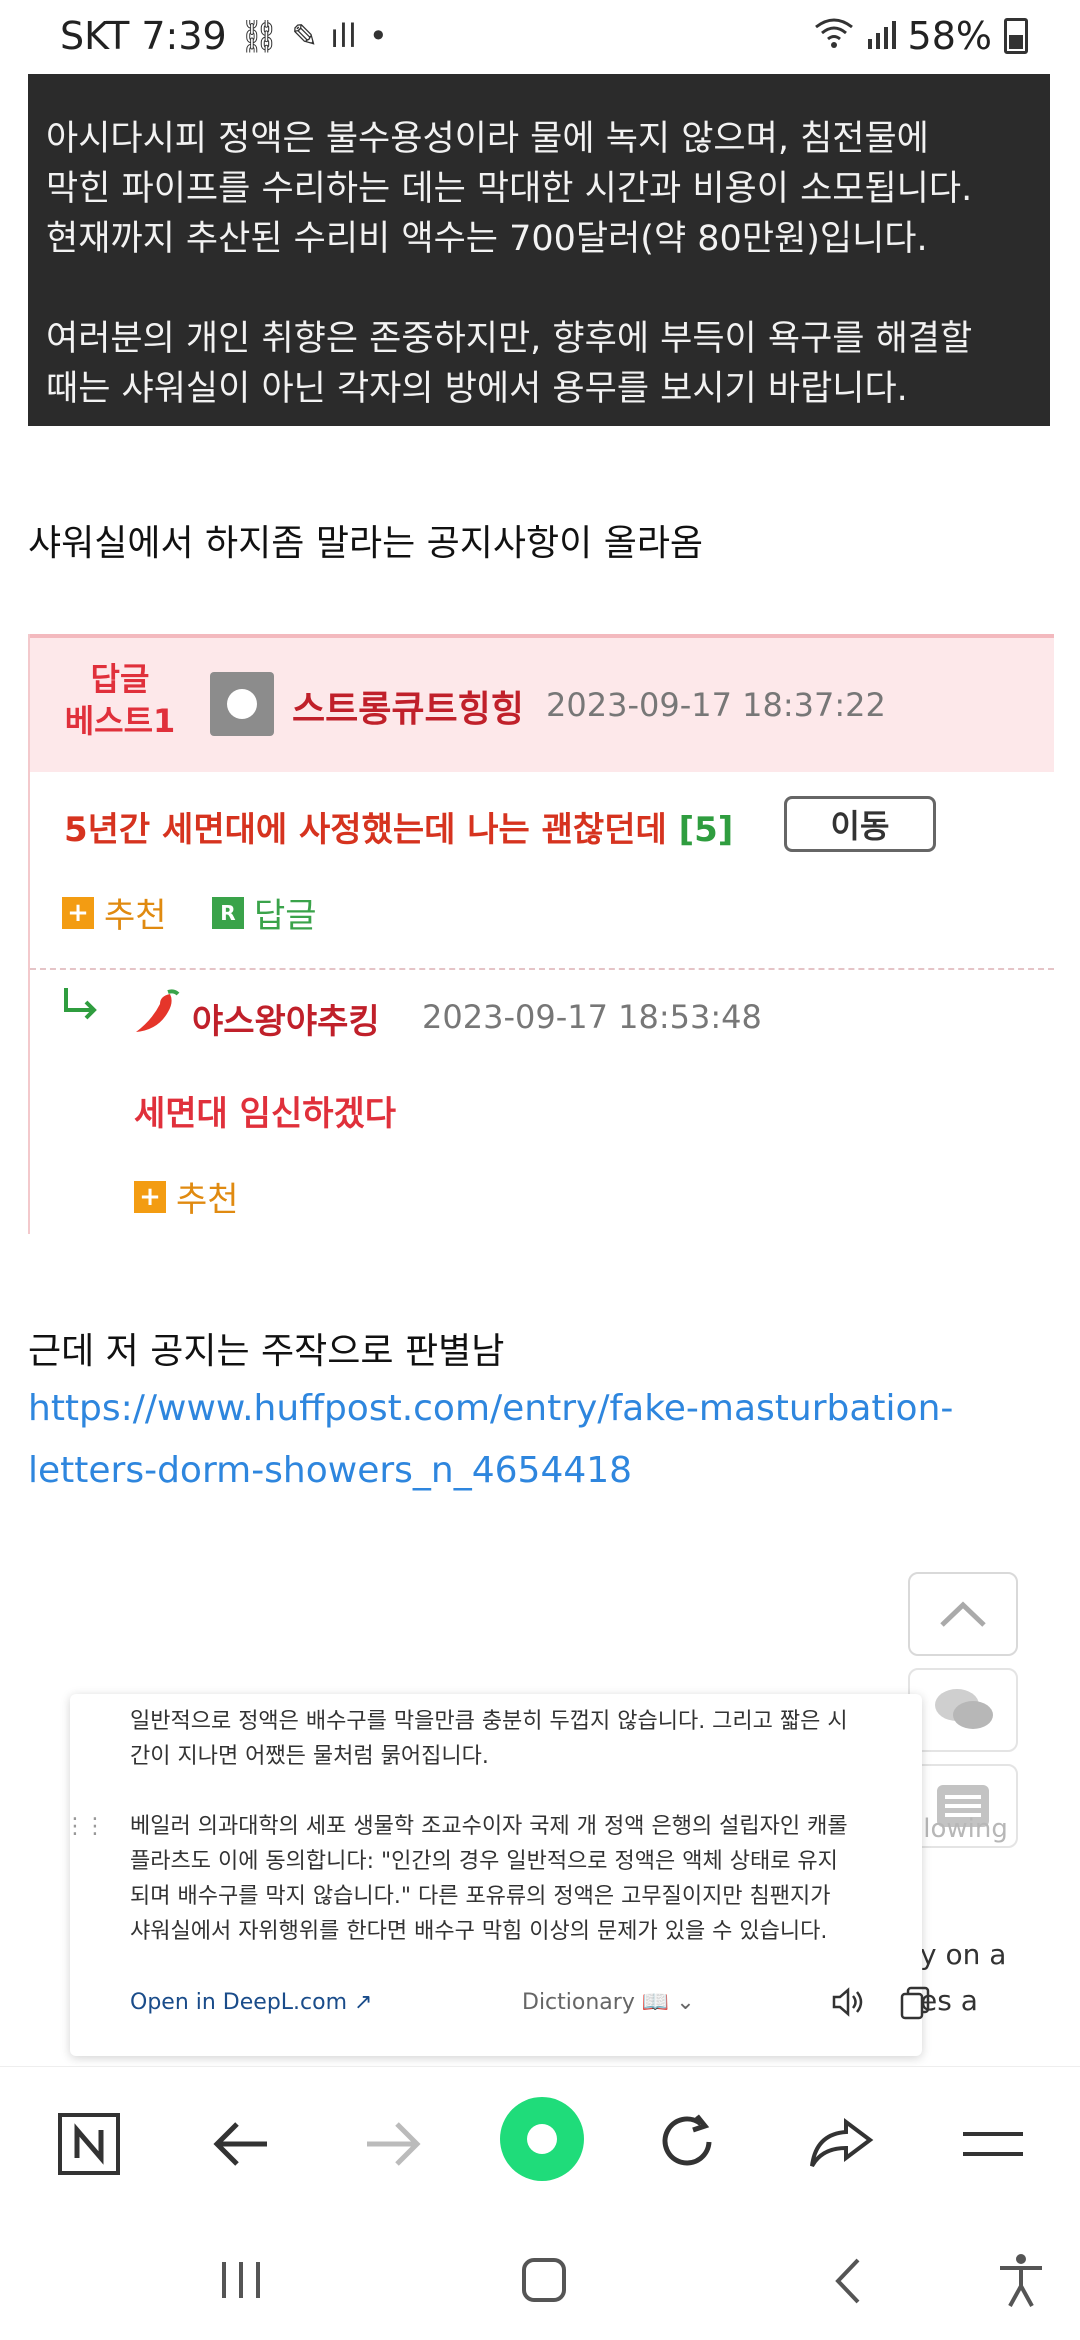 This screenshot has width=1080, height=2340. Describe the element at coordinates (916, 2002) in the screenshot. I see `copy-icon` at that location.